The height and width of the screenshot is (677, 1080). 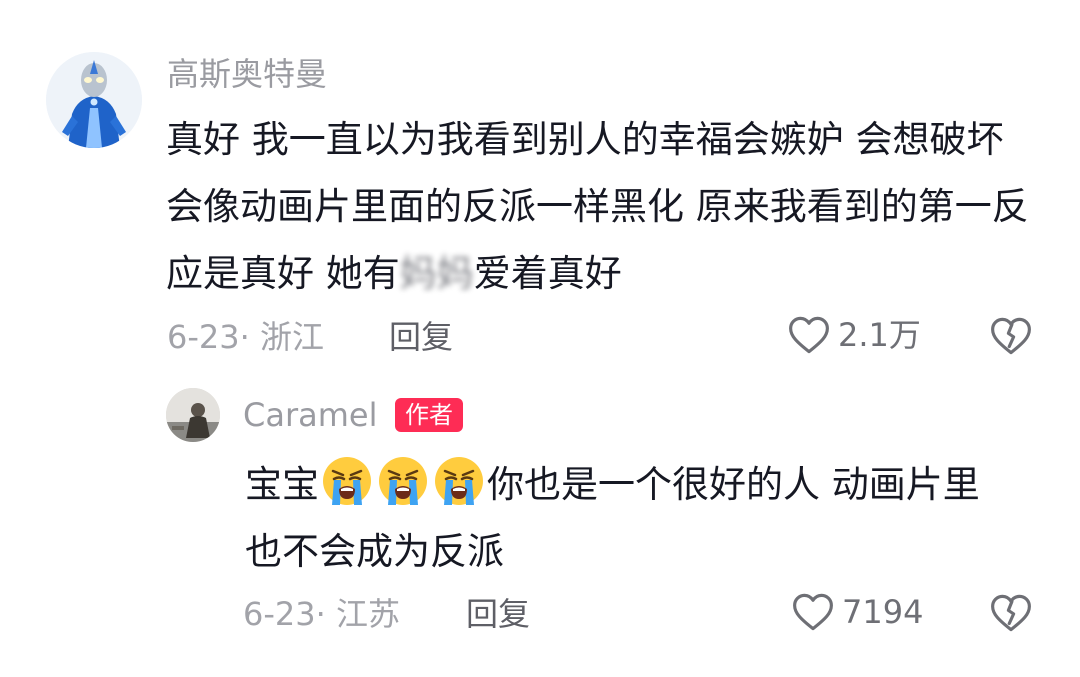 What do you see at coordinates (883, 612) in the screenshot?
I see `like-count: 7194` at bounding box center [883, 612].